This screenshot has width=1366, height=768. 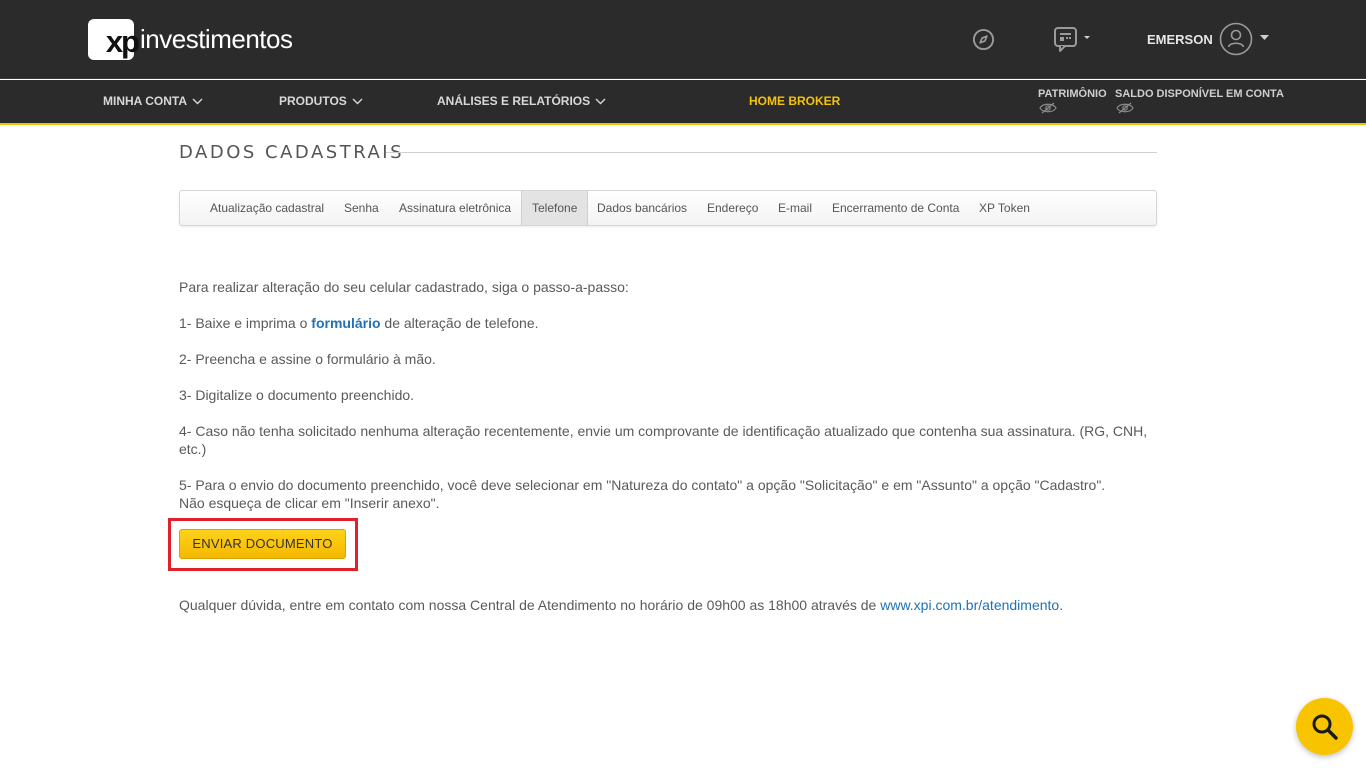 I want to click on tab-assinatura-eletronica: Assinatura eletrônica, so click(x=455, y=208).